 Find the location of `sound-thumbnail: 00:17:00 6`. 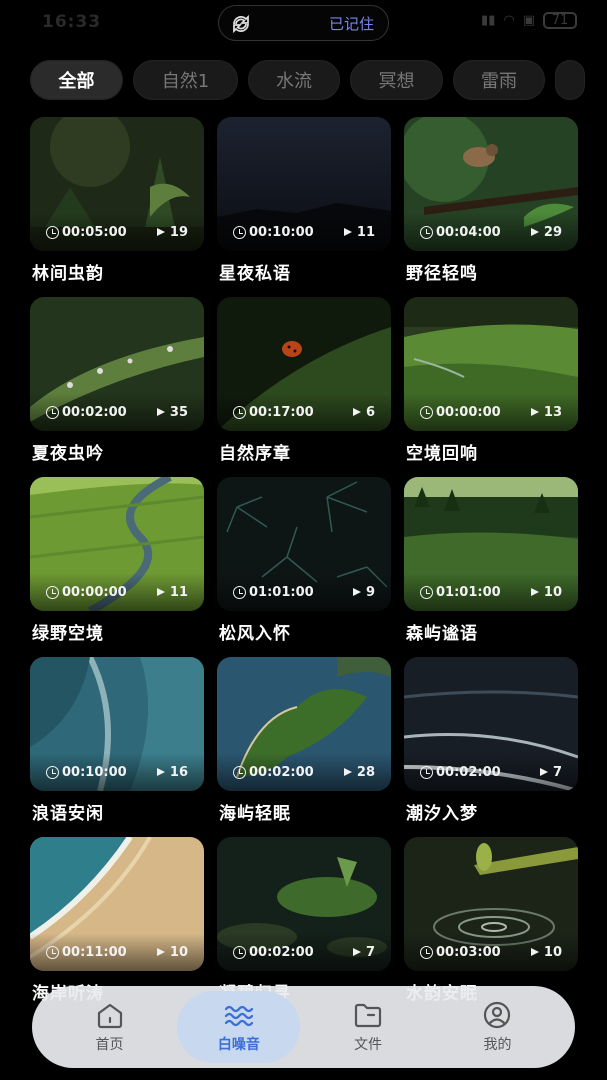

sound-thumbnail: 00:17:00 6 is located at coordinates (304, 364).